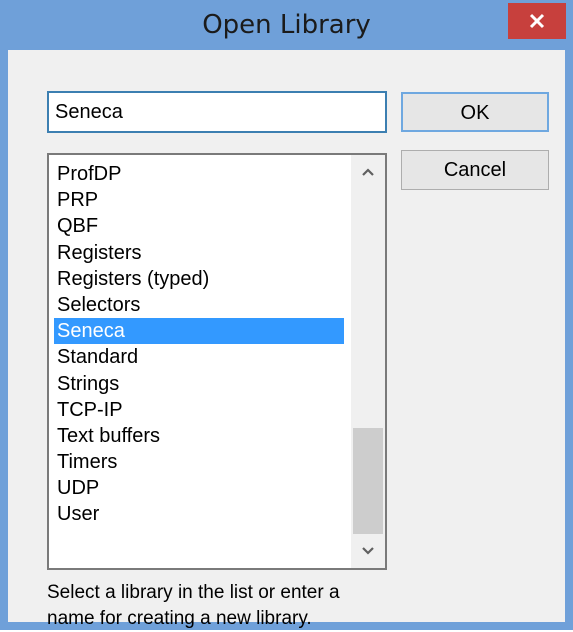 Image resolution: width=573 pixels, height=632 pixels. Describe the element at coordinates (199, 514) in the screenshot. I see `list-item: User` at that location.